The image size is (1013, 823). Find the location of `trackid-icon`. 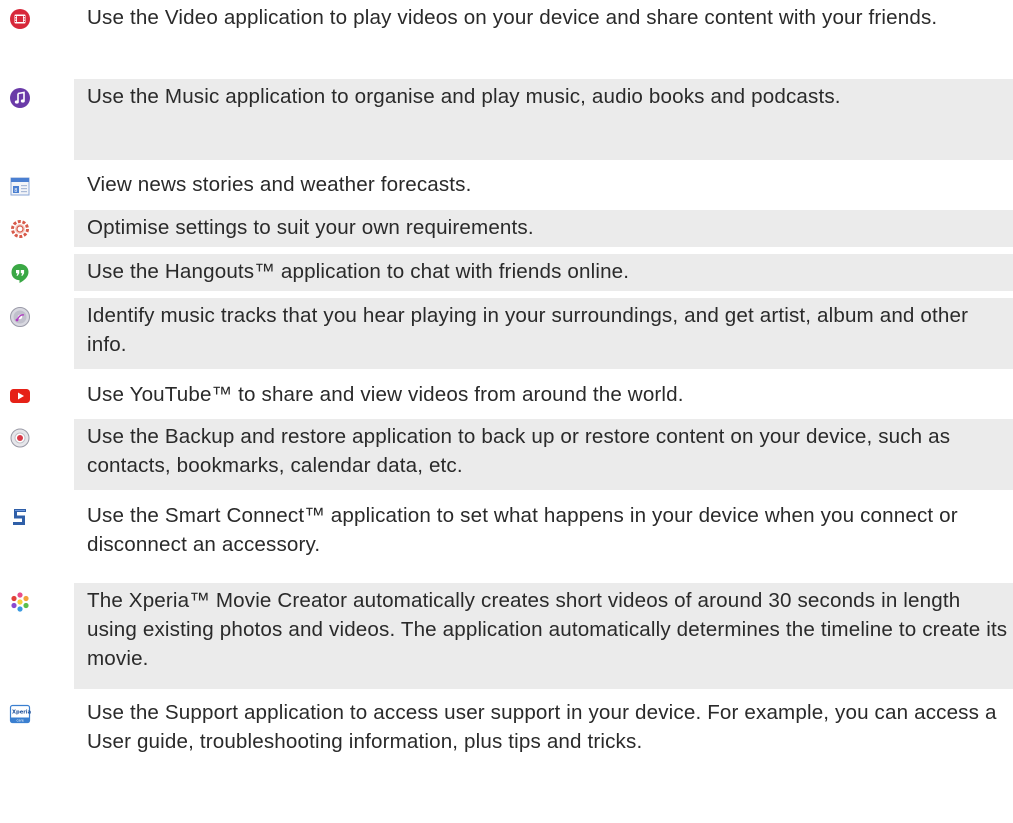

trackid-icon is located at coordinates (20, 317).